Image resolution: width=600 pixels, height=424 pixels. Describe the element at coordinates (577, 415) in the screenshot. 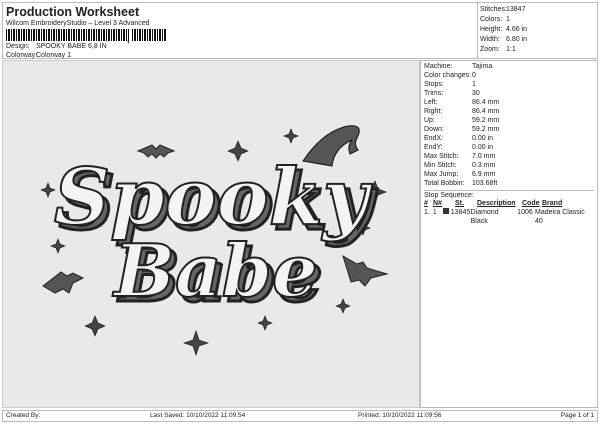

I see `page-number: Page 1 of 1` at that location.